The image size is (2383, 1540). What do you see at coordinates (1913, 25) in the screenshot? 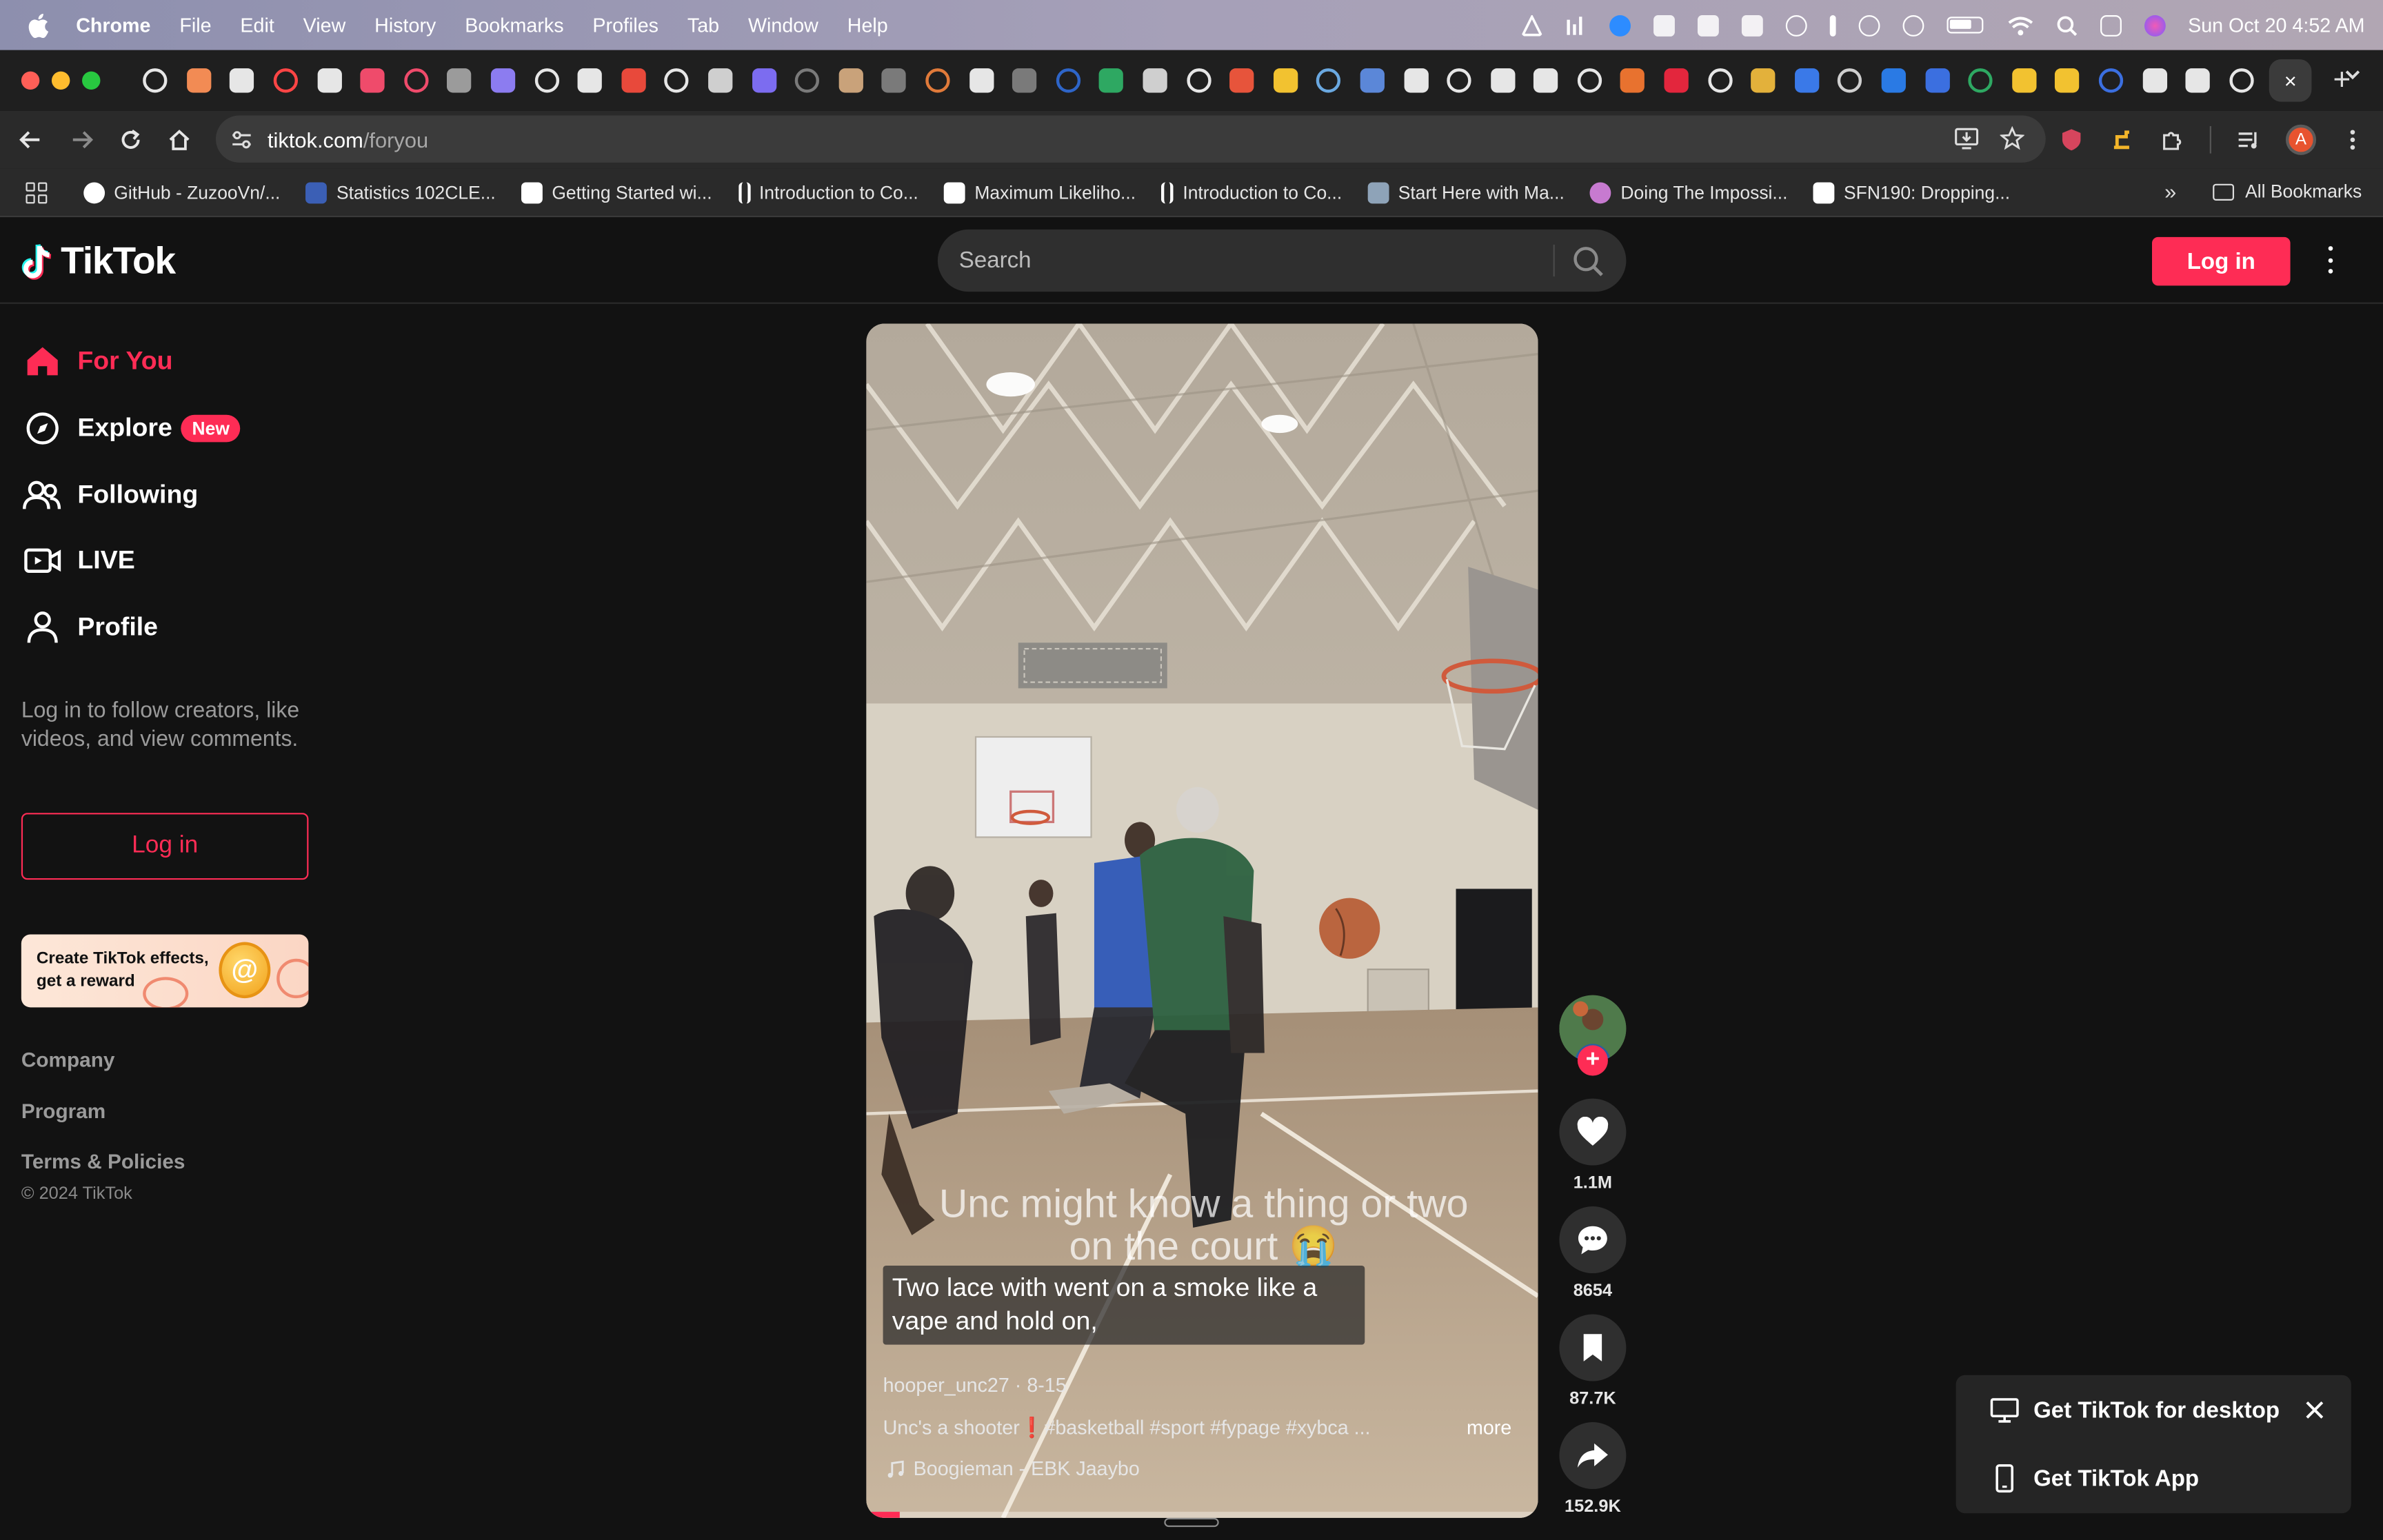
I see `play-icon` at bounding box center [1913, 25].